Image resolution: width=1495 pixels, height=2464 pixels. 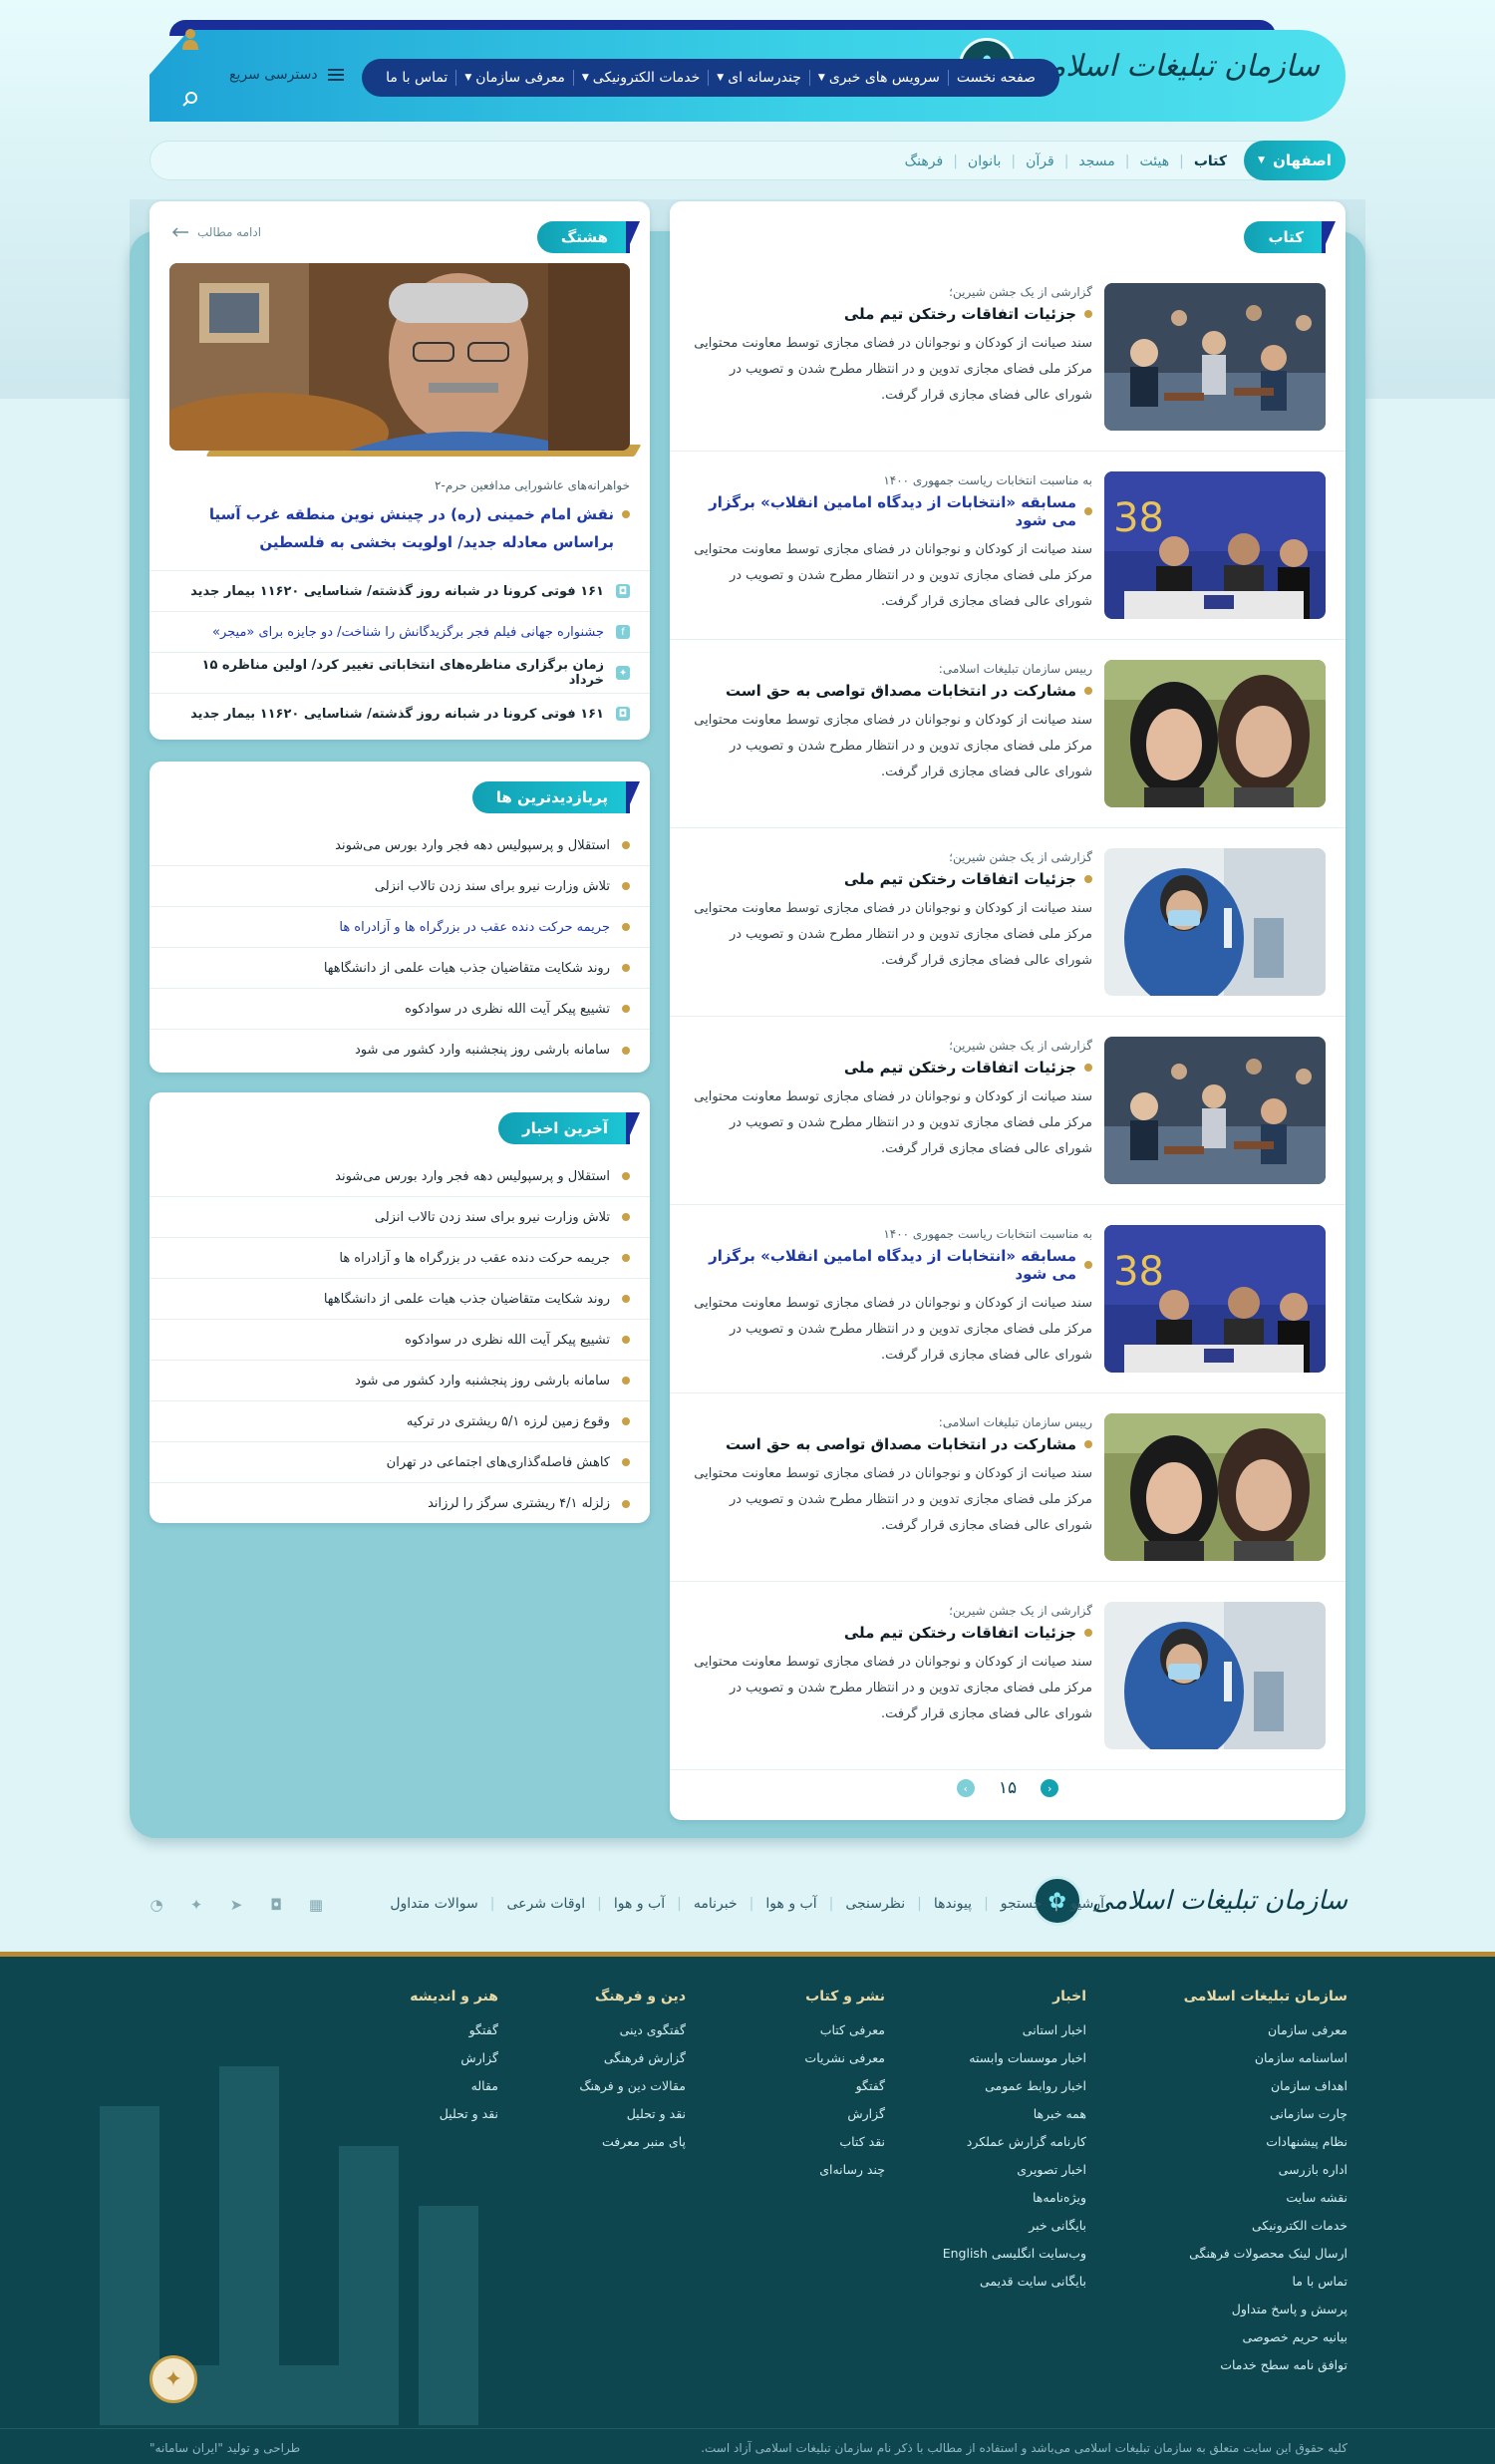 I want to click on sitemap-icon: ▦, so click(x=316, y=1905).